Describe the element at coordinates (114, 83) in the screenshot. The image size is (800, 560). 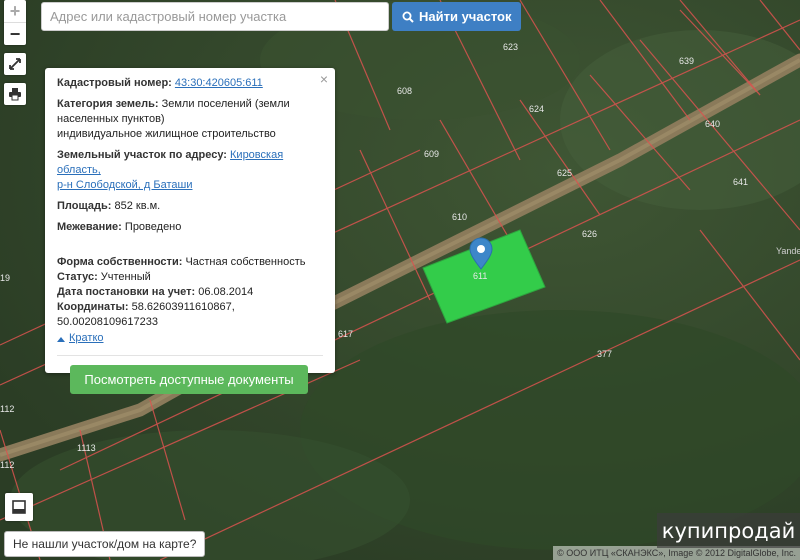
I see `cadastral-number-label: Кадастровый номер:` at that location.